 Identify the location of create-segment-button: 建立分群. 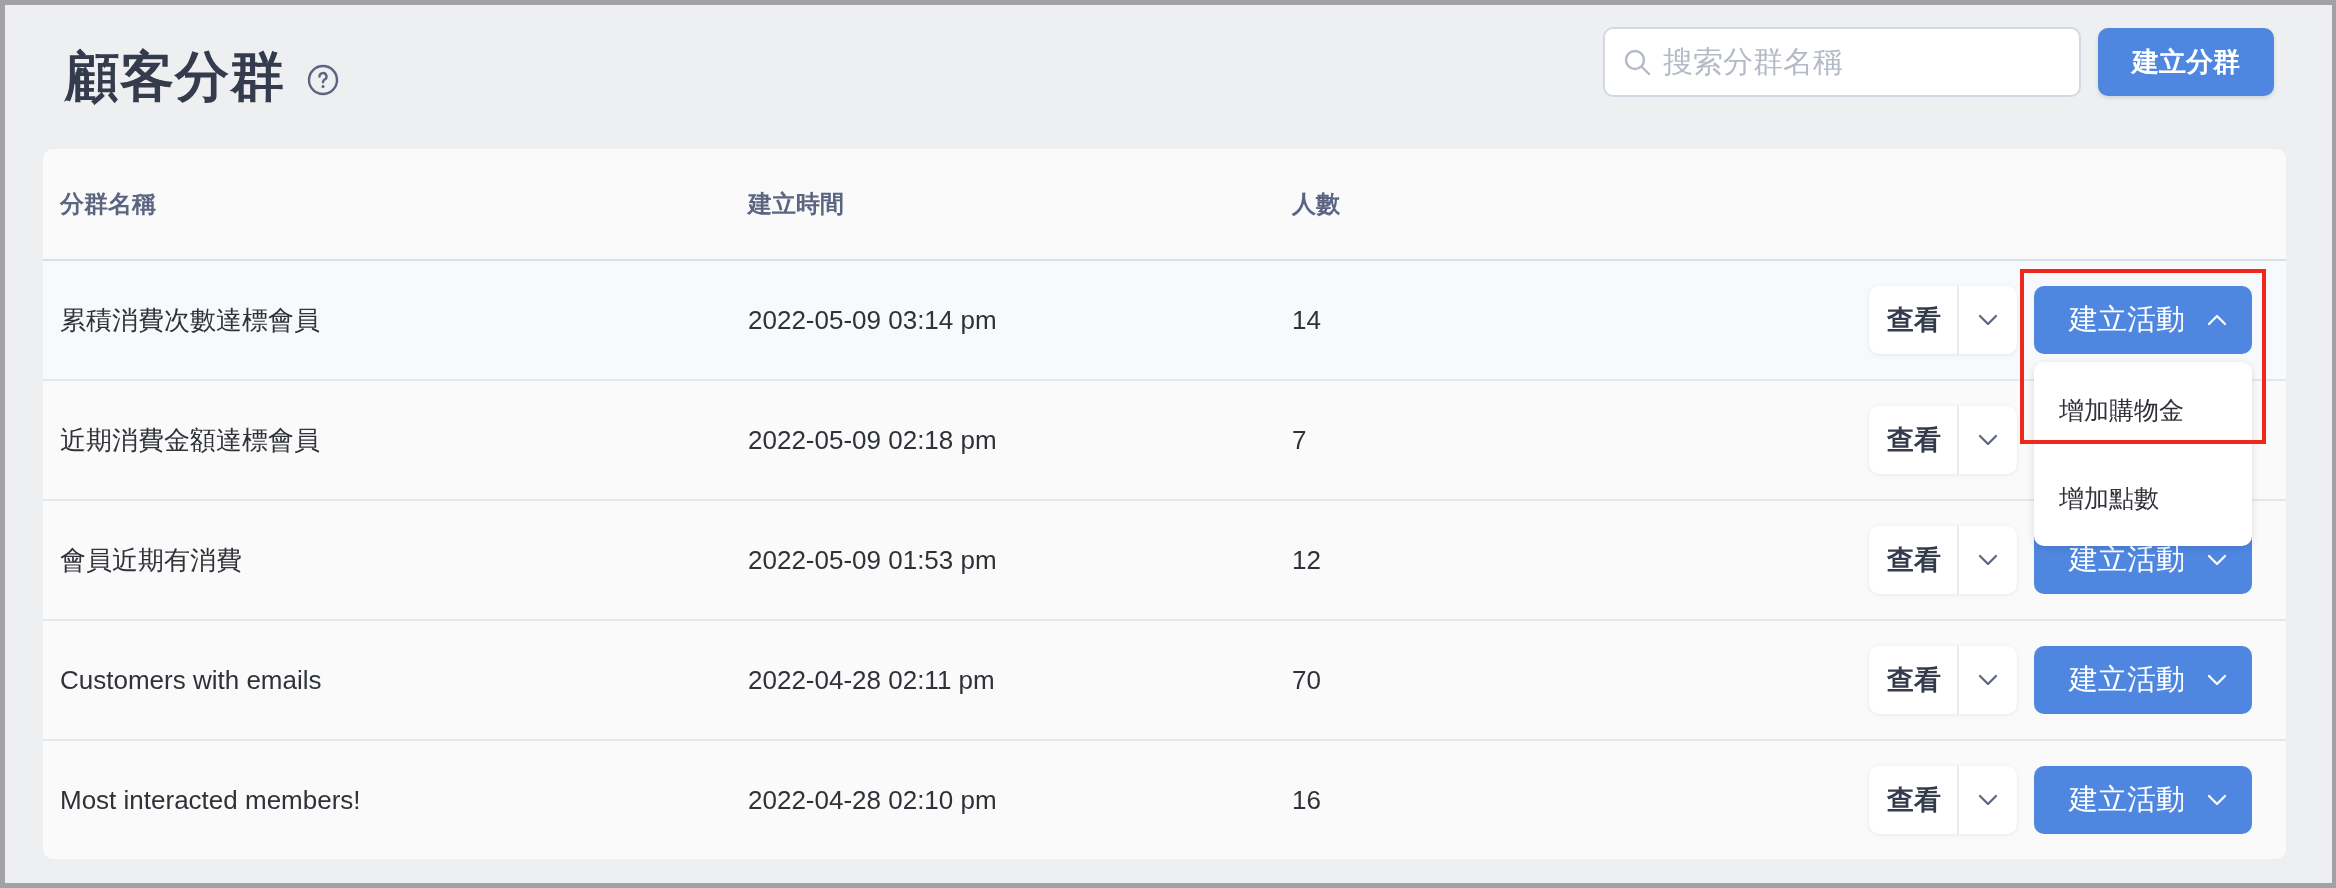
(2186, 62).